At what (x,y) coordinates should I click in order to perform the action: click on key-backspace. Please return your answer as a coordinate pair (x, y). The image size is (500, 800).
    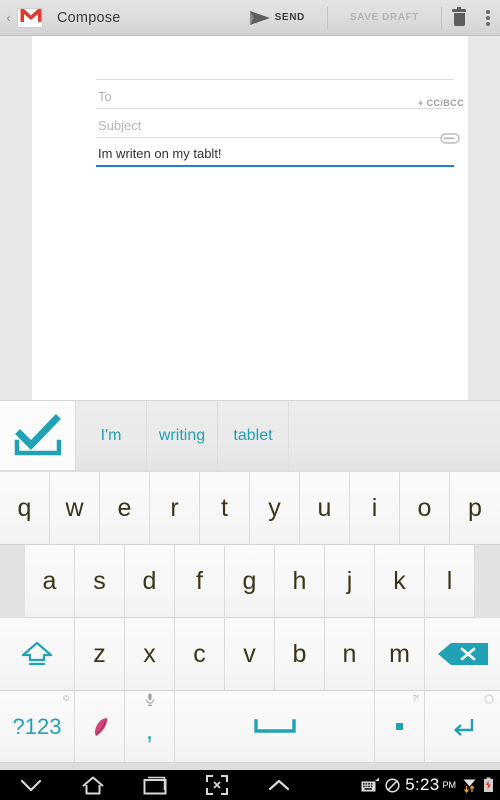
    Looking at the image, I should click on (462, 654).